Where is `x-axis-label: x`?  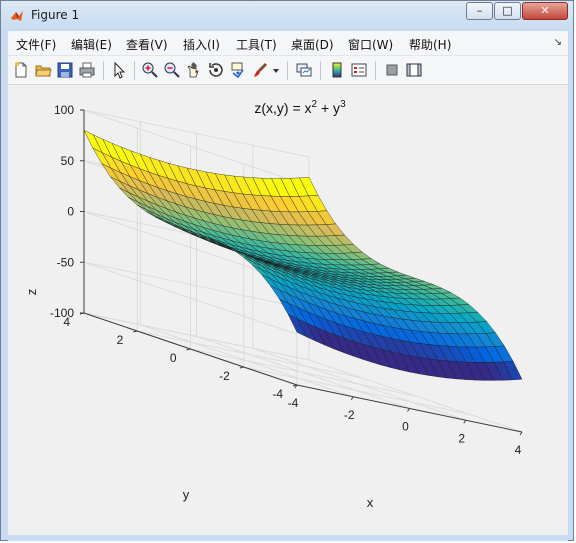
x-axis-label: x is located at coordinates (370, 502).